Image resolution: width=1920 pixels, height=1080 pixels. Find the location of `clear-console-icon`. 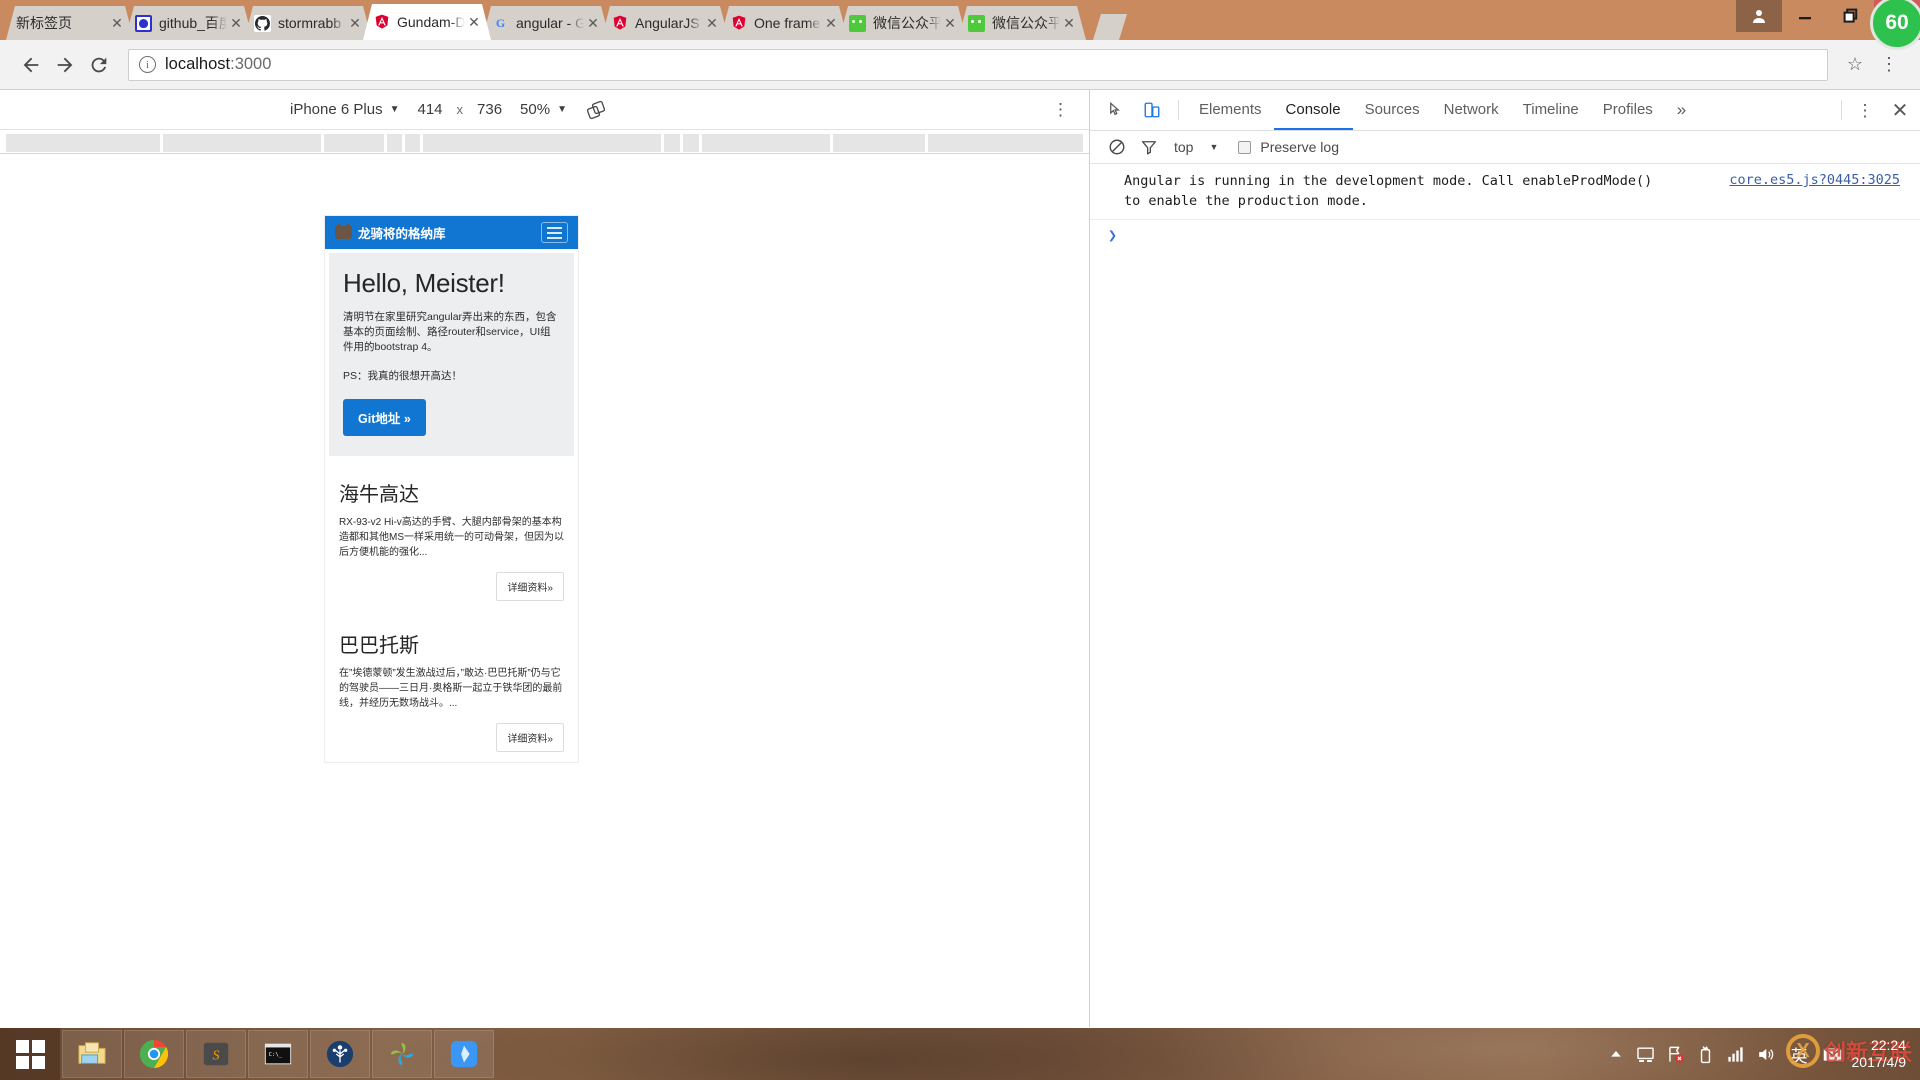

clear-console-icon is located at coordinates (1117, 147).